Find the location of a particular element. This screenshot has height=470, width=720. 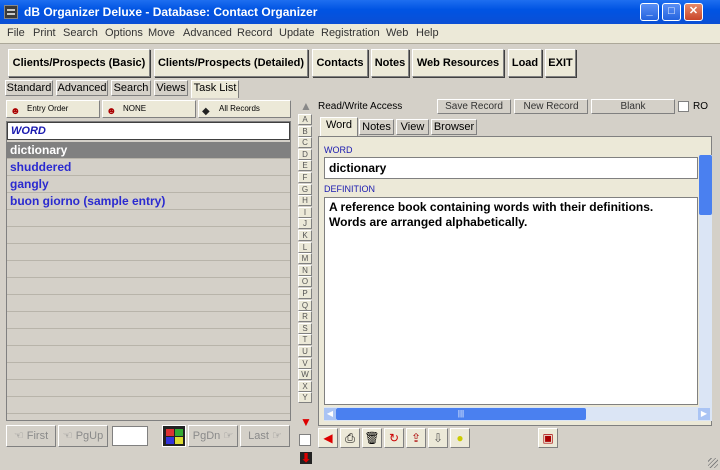

tab-task-list: Task List is located at coordinates (215, 89).